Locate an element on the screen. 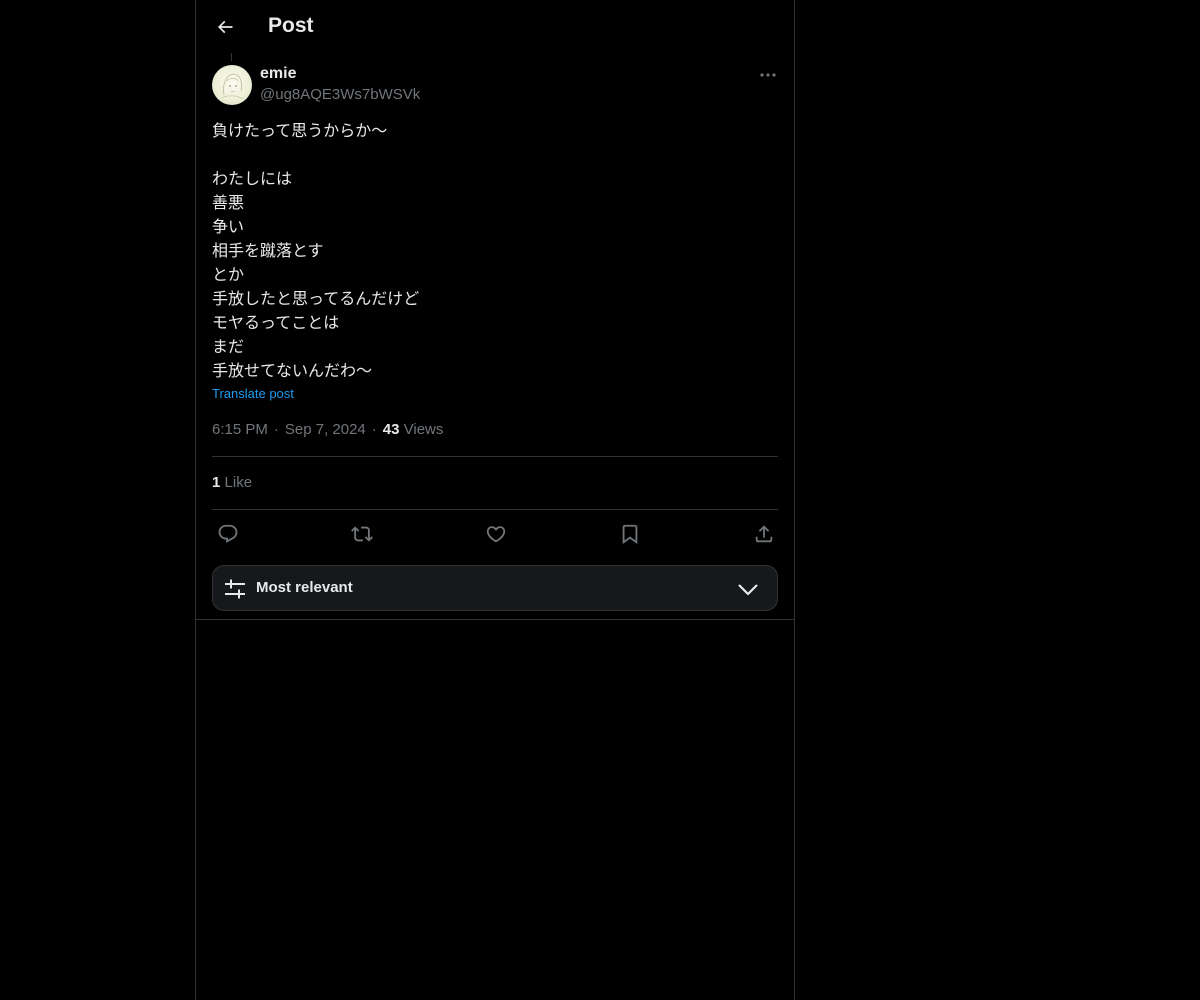 Image resolution: width=1200 pixels, height=1000 pixels. sliders-icon is located at coordinates (235, 589).